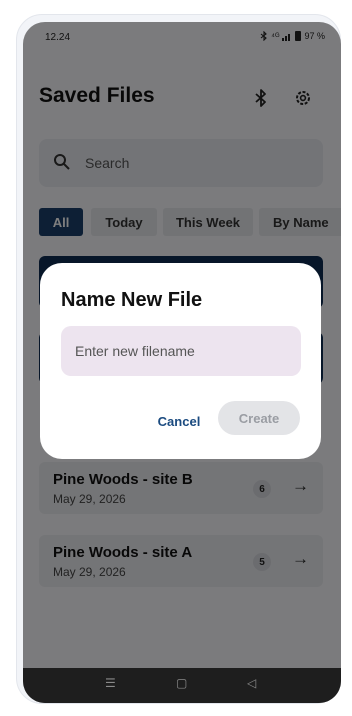 The height and width of the screenshot is (716, 352). What do you see at coordinates (251, 683) in the screenshot?
I see `back-icon: ◁` at bounding box center [251, 683].